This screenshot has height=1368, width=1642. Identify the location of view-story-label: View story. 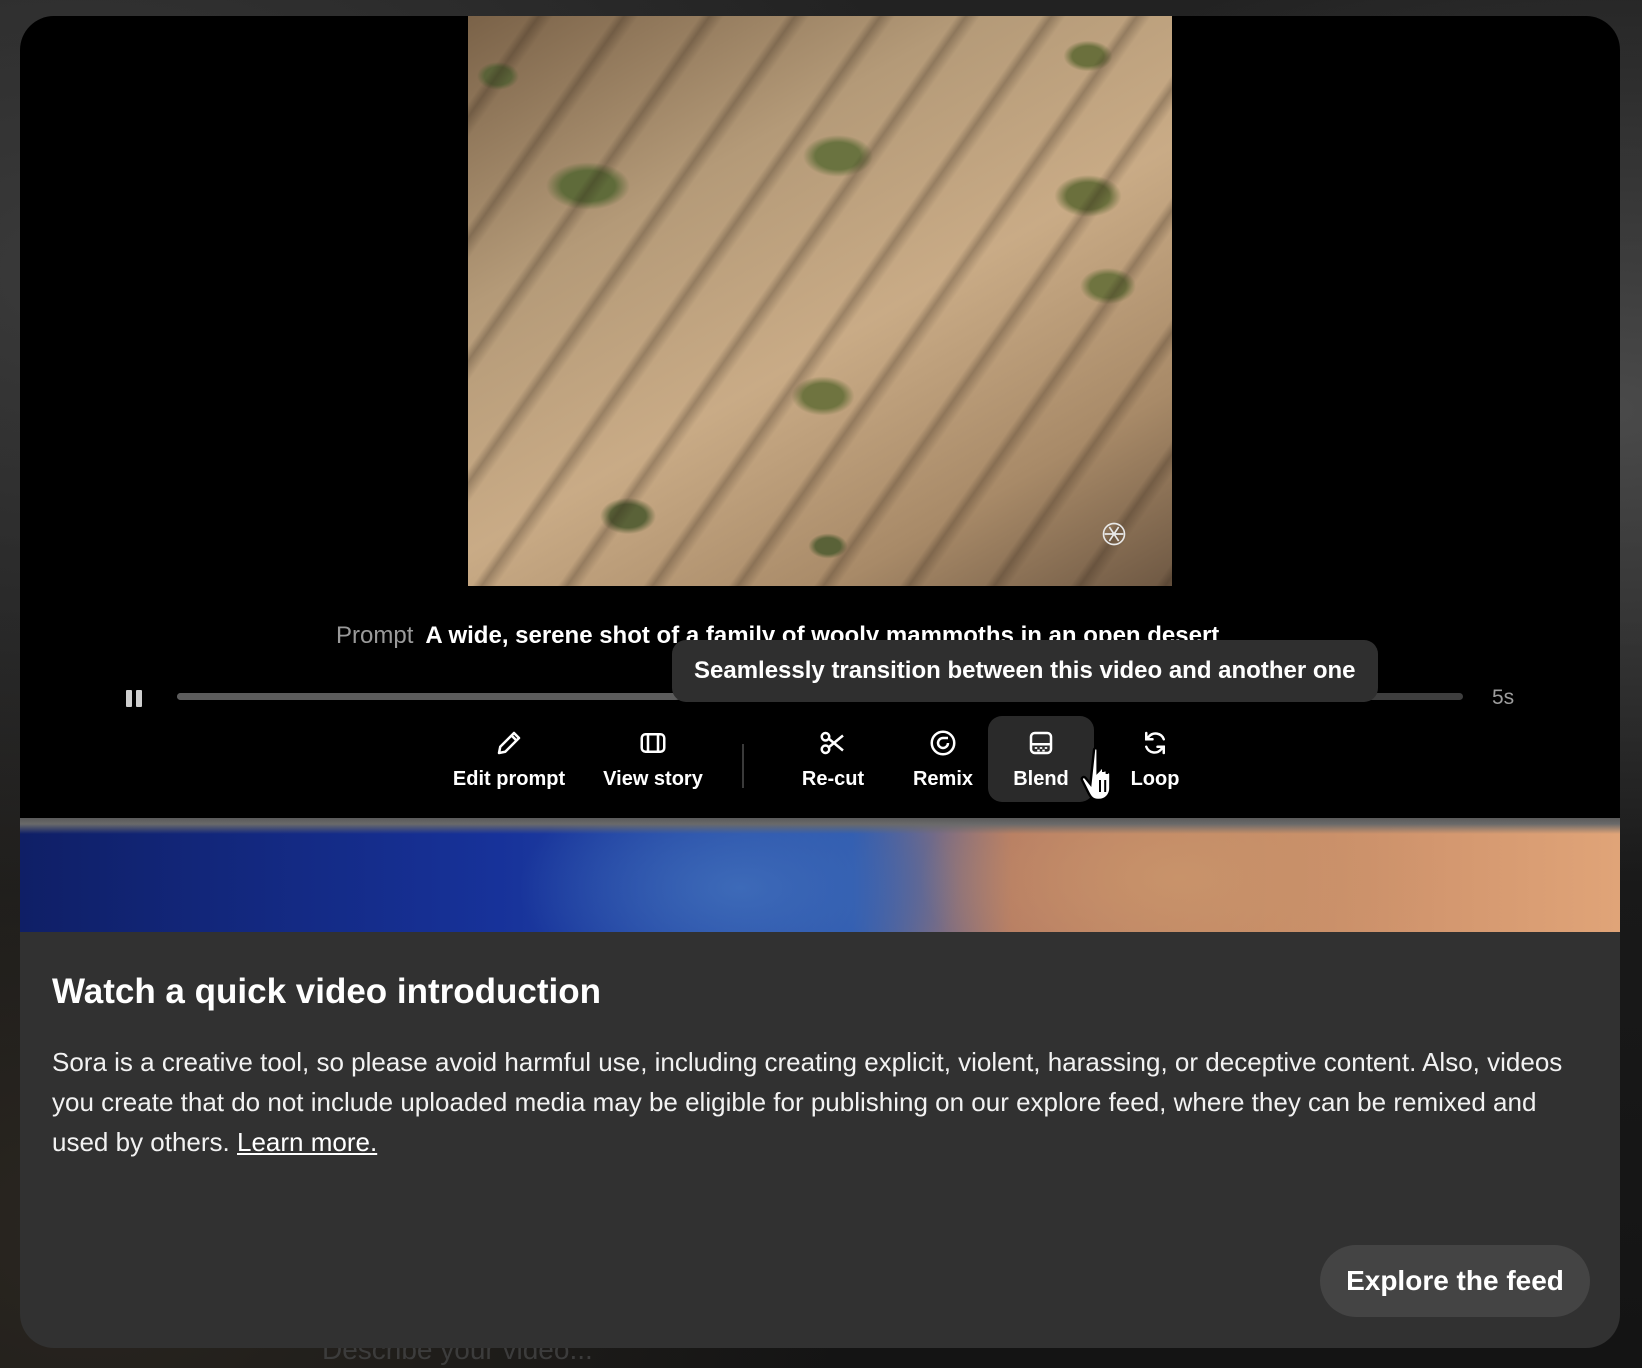
(653, 779).